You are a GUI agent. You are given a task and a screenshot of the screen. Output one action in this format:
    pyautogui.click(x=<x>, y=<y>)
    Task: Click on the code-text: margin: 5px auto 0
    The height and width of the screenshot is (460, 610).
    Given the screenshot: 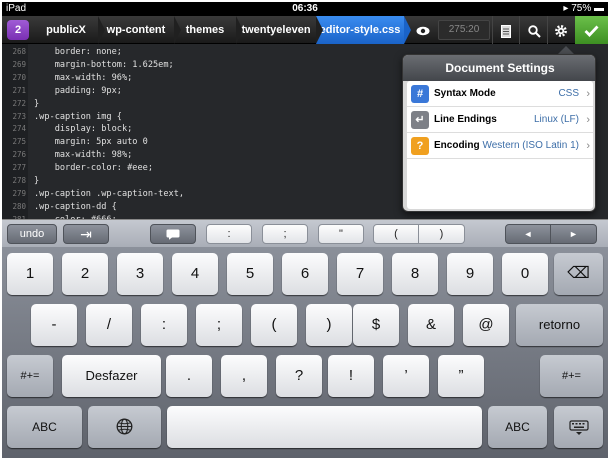 What is the action you would take?
    pyautogui.click(x=91, y=142)
    